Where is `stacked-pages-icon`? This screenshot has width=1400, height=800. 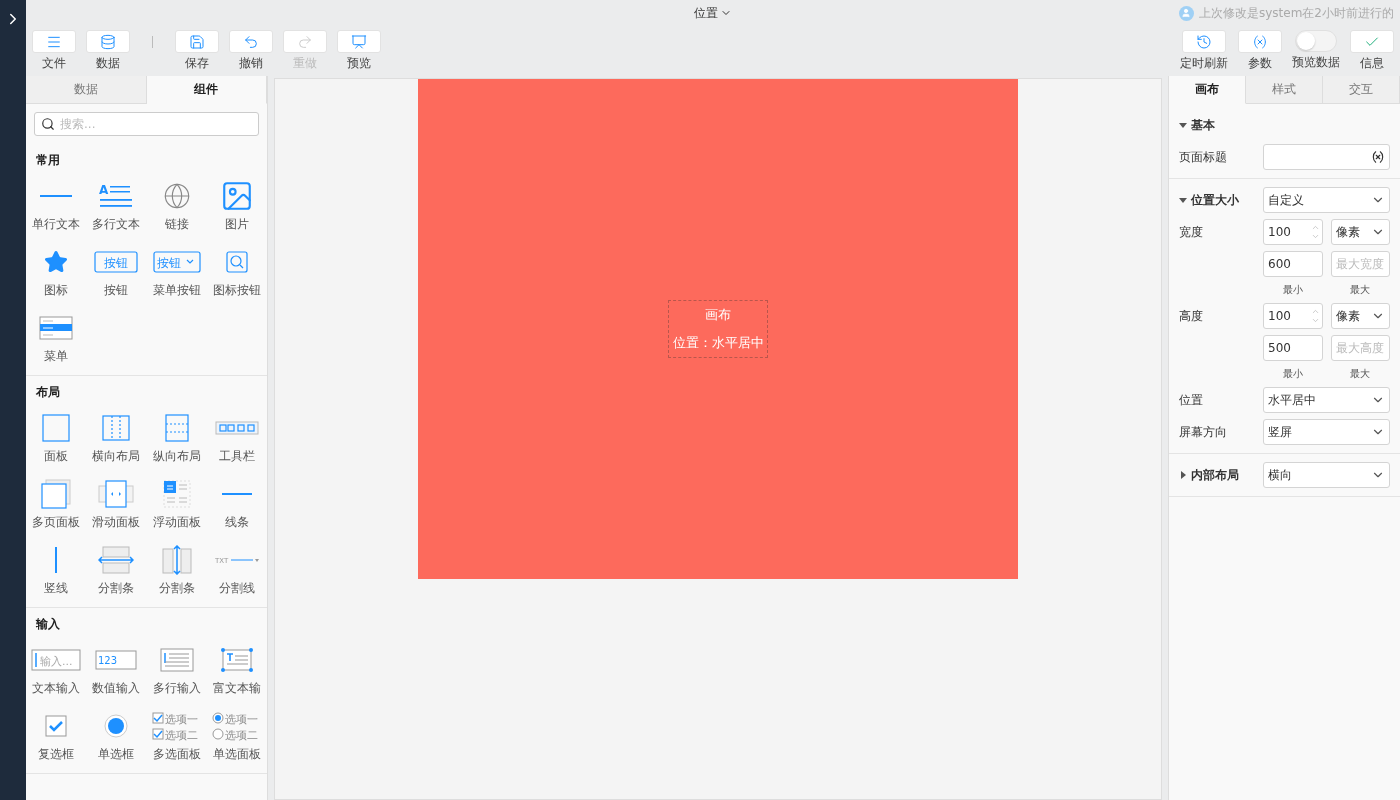
stacked-pages-icon is located at coordinates (56, 494).